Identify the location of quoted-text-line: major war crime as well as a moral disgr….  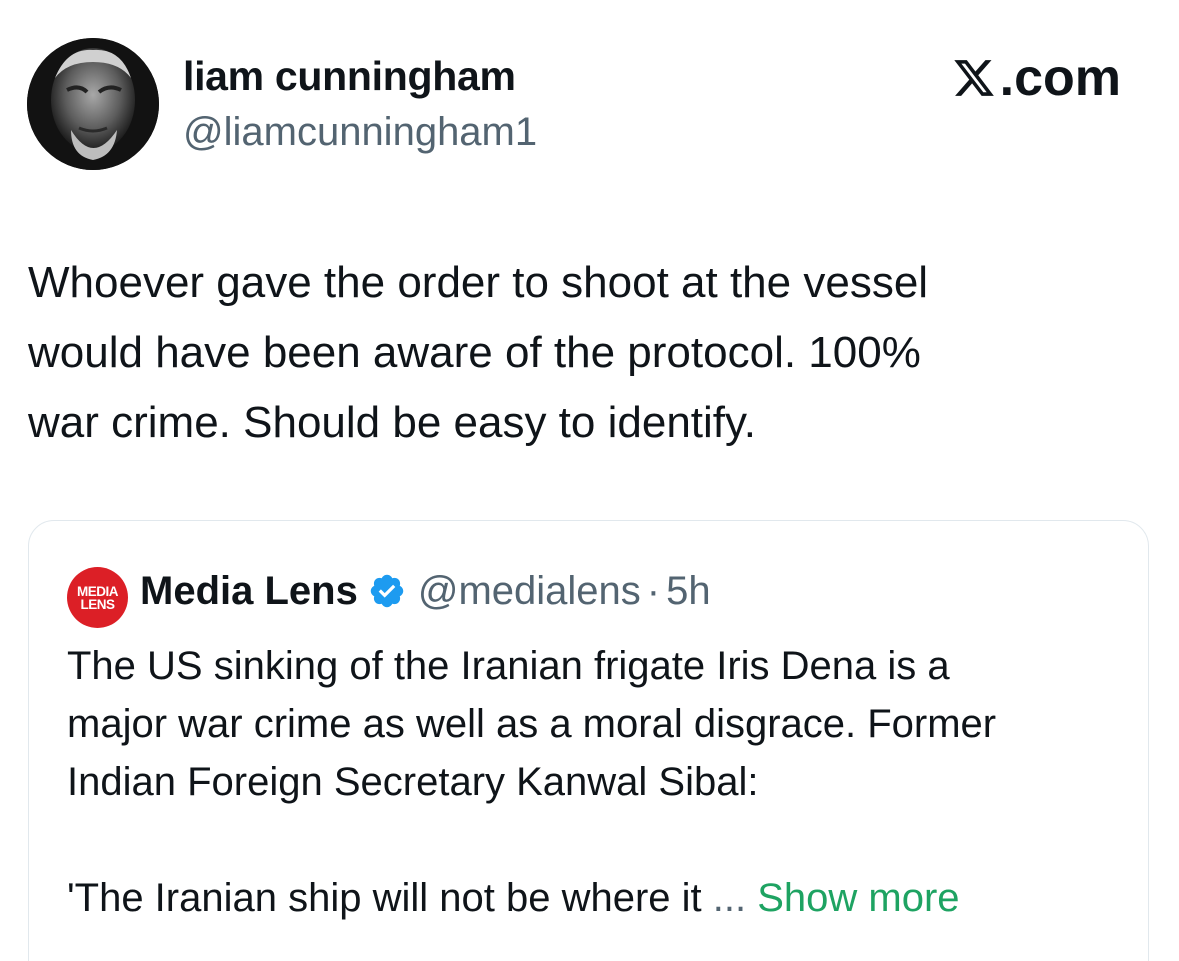
(532, 724).